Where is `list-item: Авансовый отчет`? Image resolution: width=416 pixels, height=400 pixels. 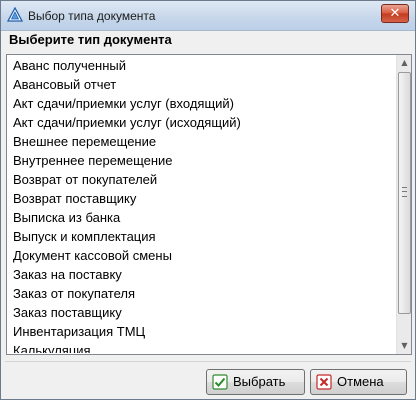
list-item: Авансовый отчет is located at coordinates (201, 84).